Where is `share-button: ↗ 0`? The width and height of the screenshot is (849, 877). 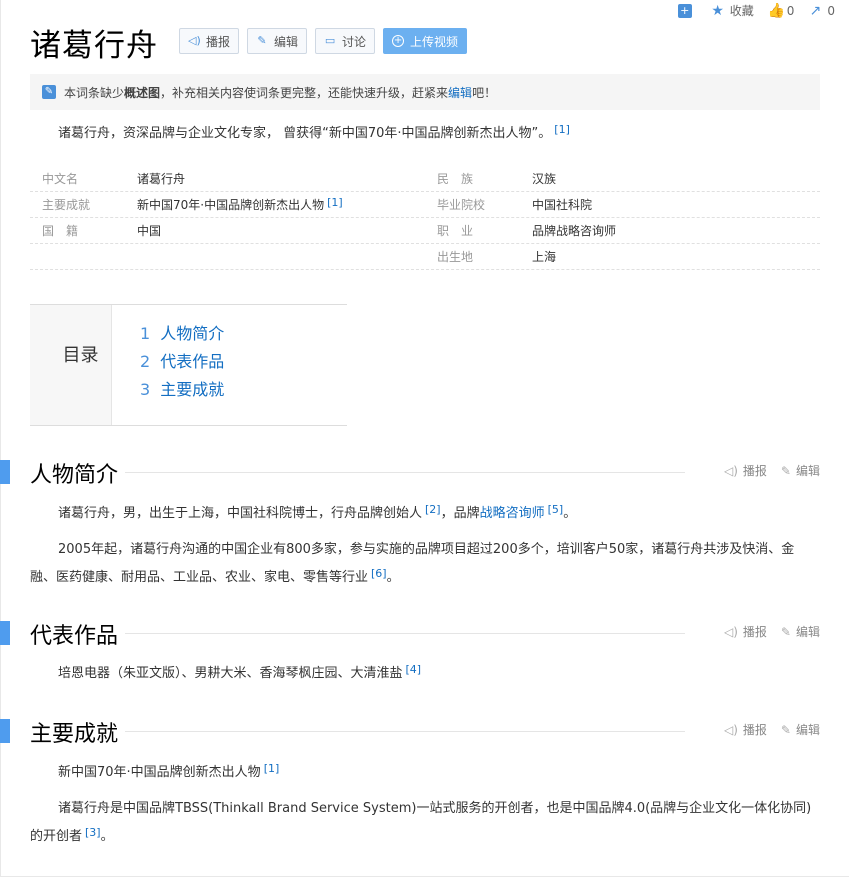 share-button: ↗ 0 is located at coordinates (821, 11).